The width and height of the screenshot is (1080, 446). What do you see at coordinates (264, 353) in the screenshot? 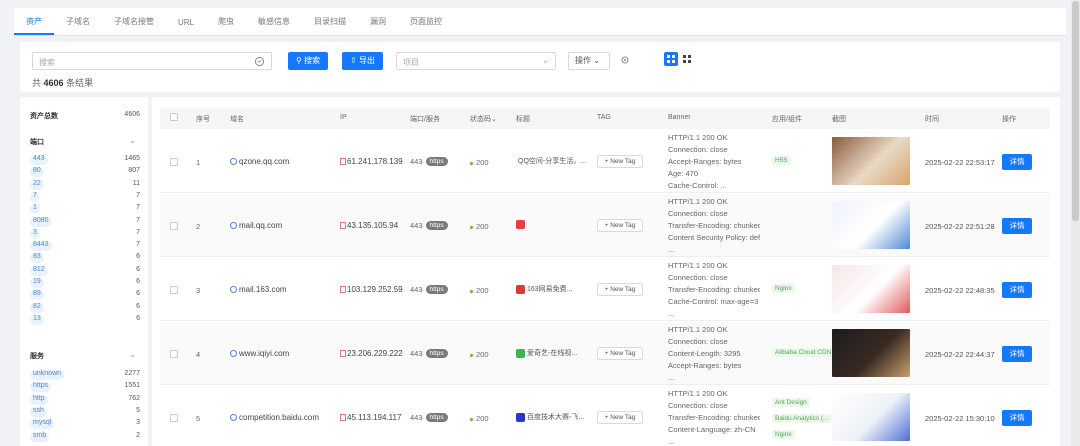
I see `domain-text: www.iqiyi.com` at bounding box center [264, 353].